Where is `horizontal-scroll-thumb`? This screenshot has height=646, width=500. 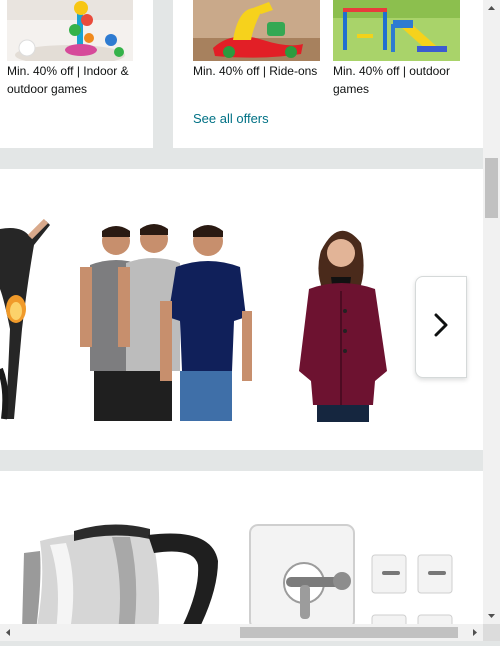 horizontal-scroll-thumb is located at coordinates (349, 632).